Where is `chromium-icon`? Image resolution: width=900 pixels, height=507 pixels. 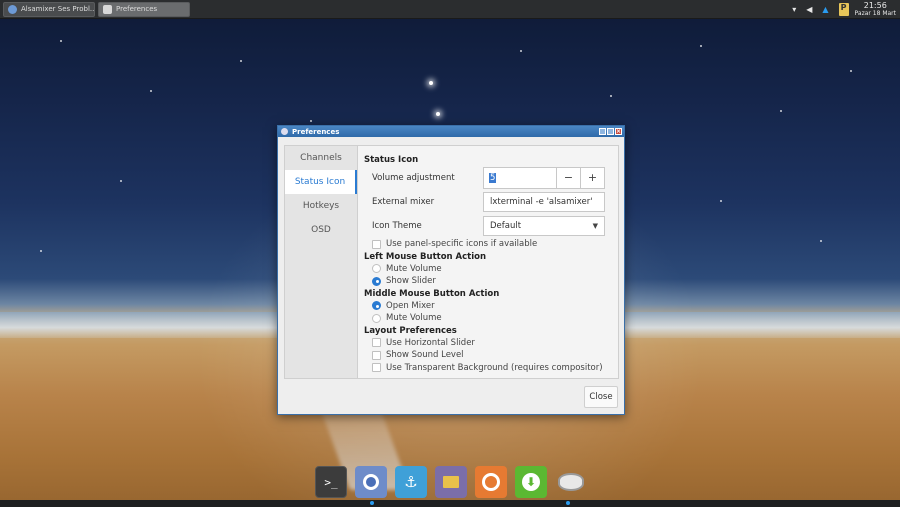
chromium-icon is located at coordinates (371, 482).